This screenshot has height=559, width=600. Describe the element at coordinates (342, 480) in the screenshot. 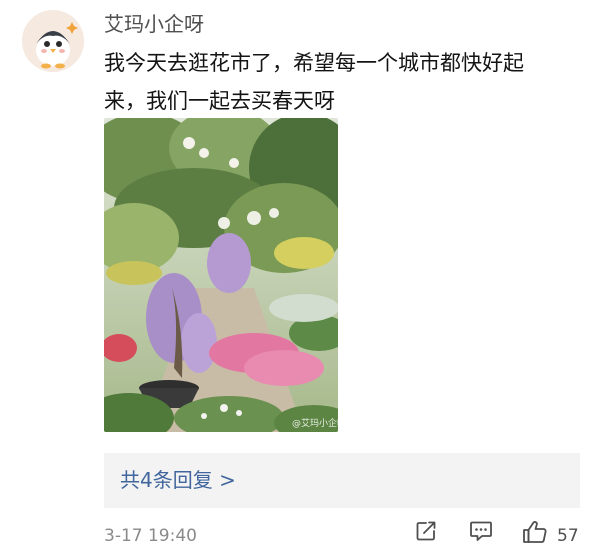

I see `view-replies-button: 共4条回复 >` at that location.